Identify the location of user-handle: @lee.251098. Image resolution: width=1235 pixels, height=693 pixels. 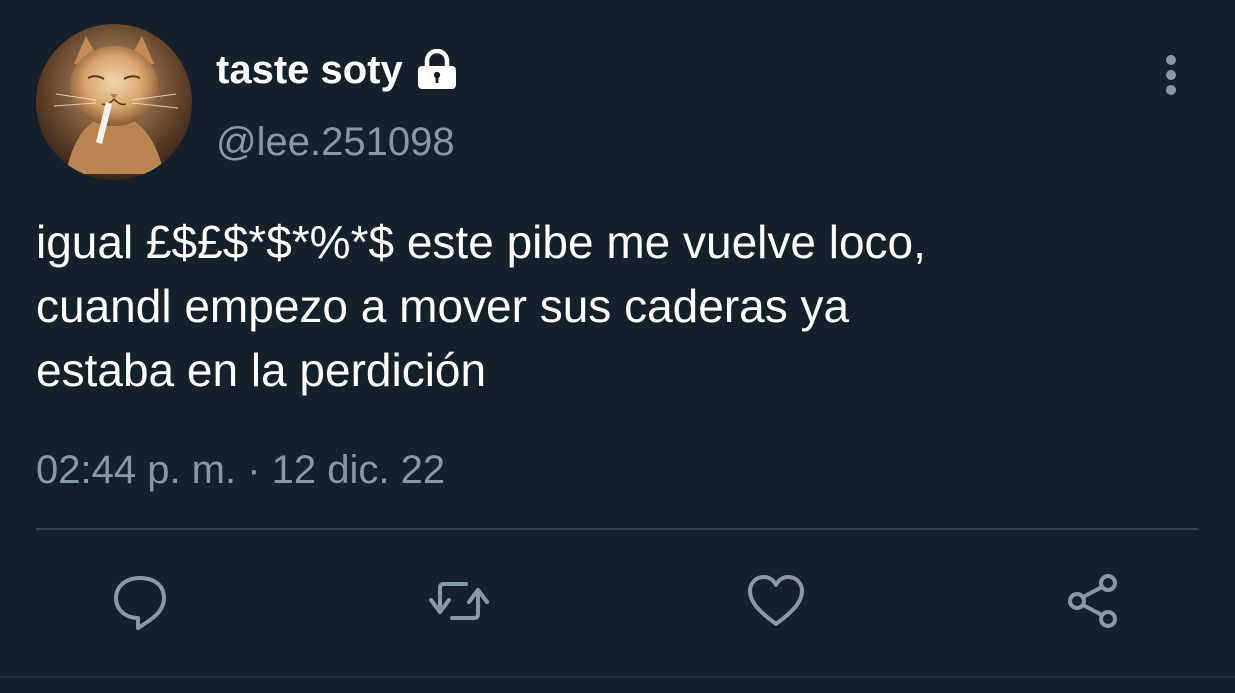
(335, 142).